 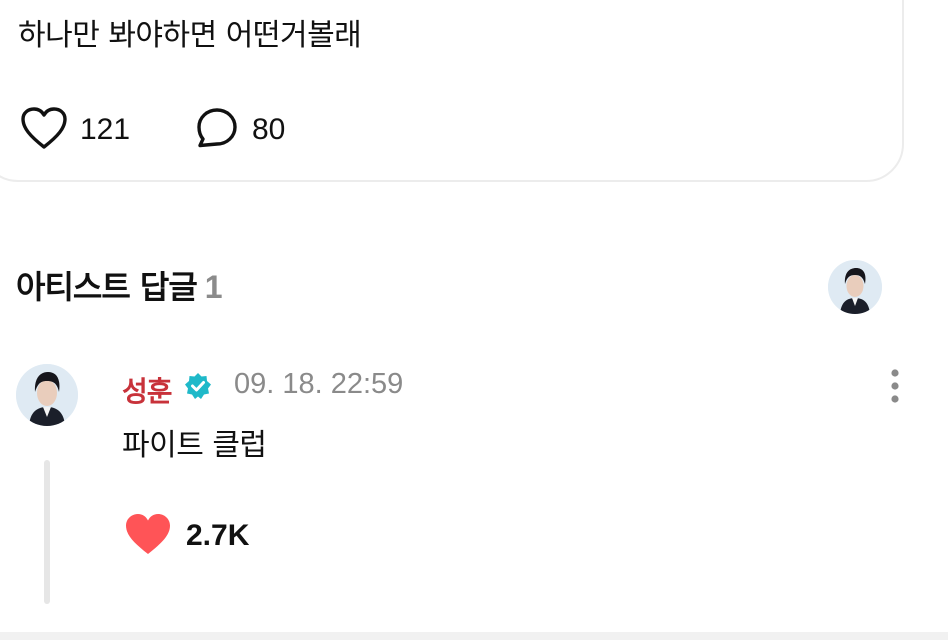 I want to click on post-text: 하나만 봐야하면 어떤거볼래, so click(x=190, y=35).